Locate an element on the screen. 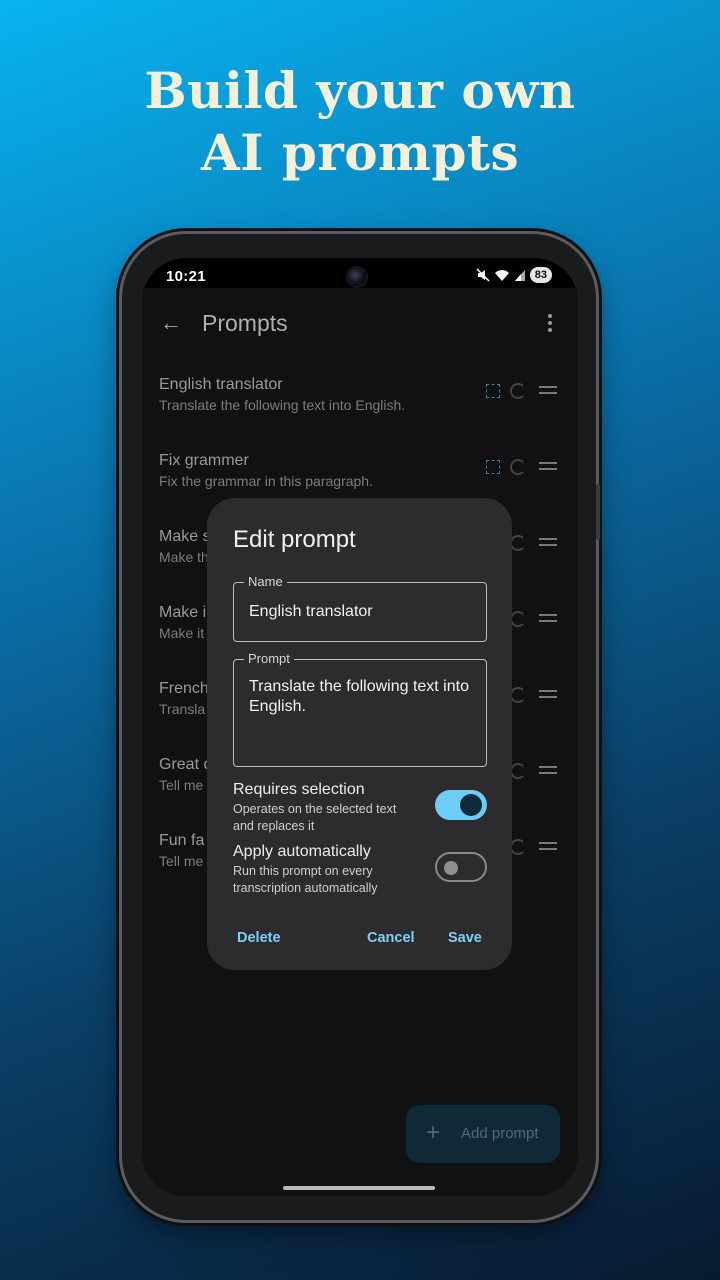 This screenshot has width=720, height=1280. prompt-title: Fun fa is located at coordinates (182, 840).